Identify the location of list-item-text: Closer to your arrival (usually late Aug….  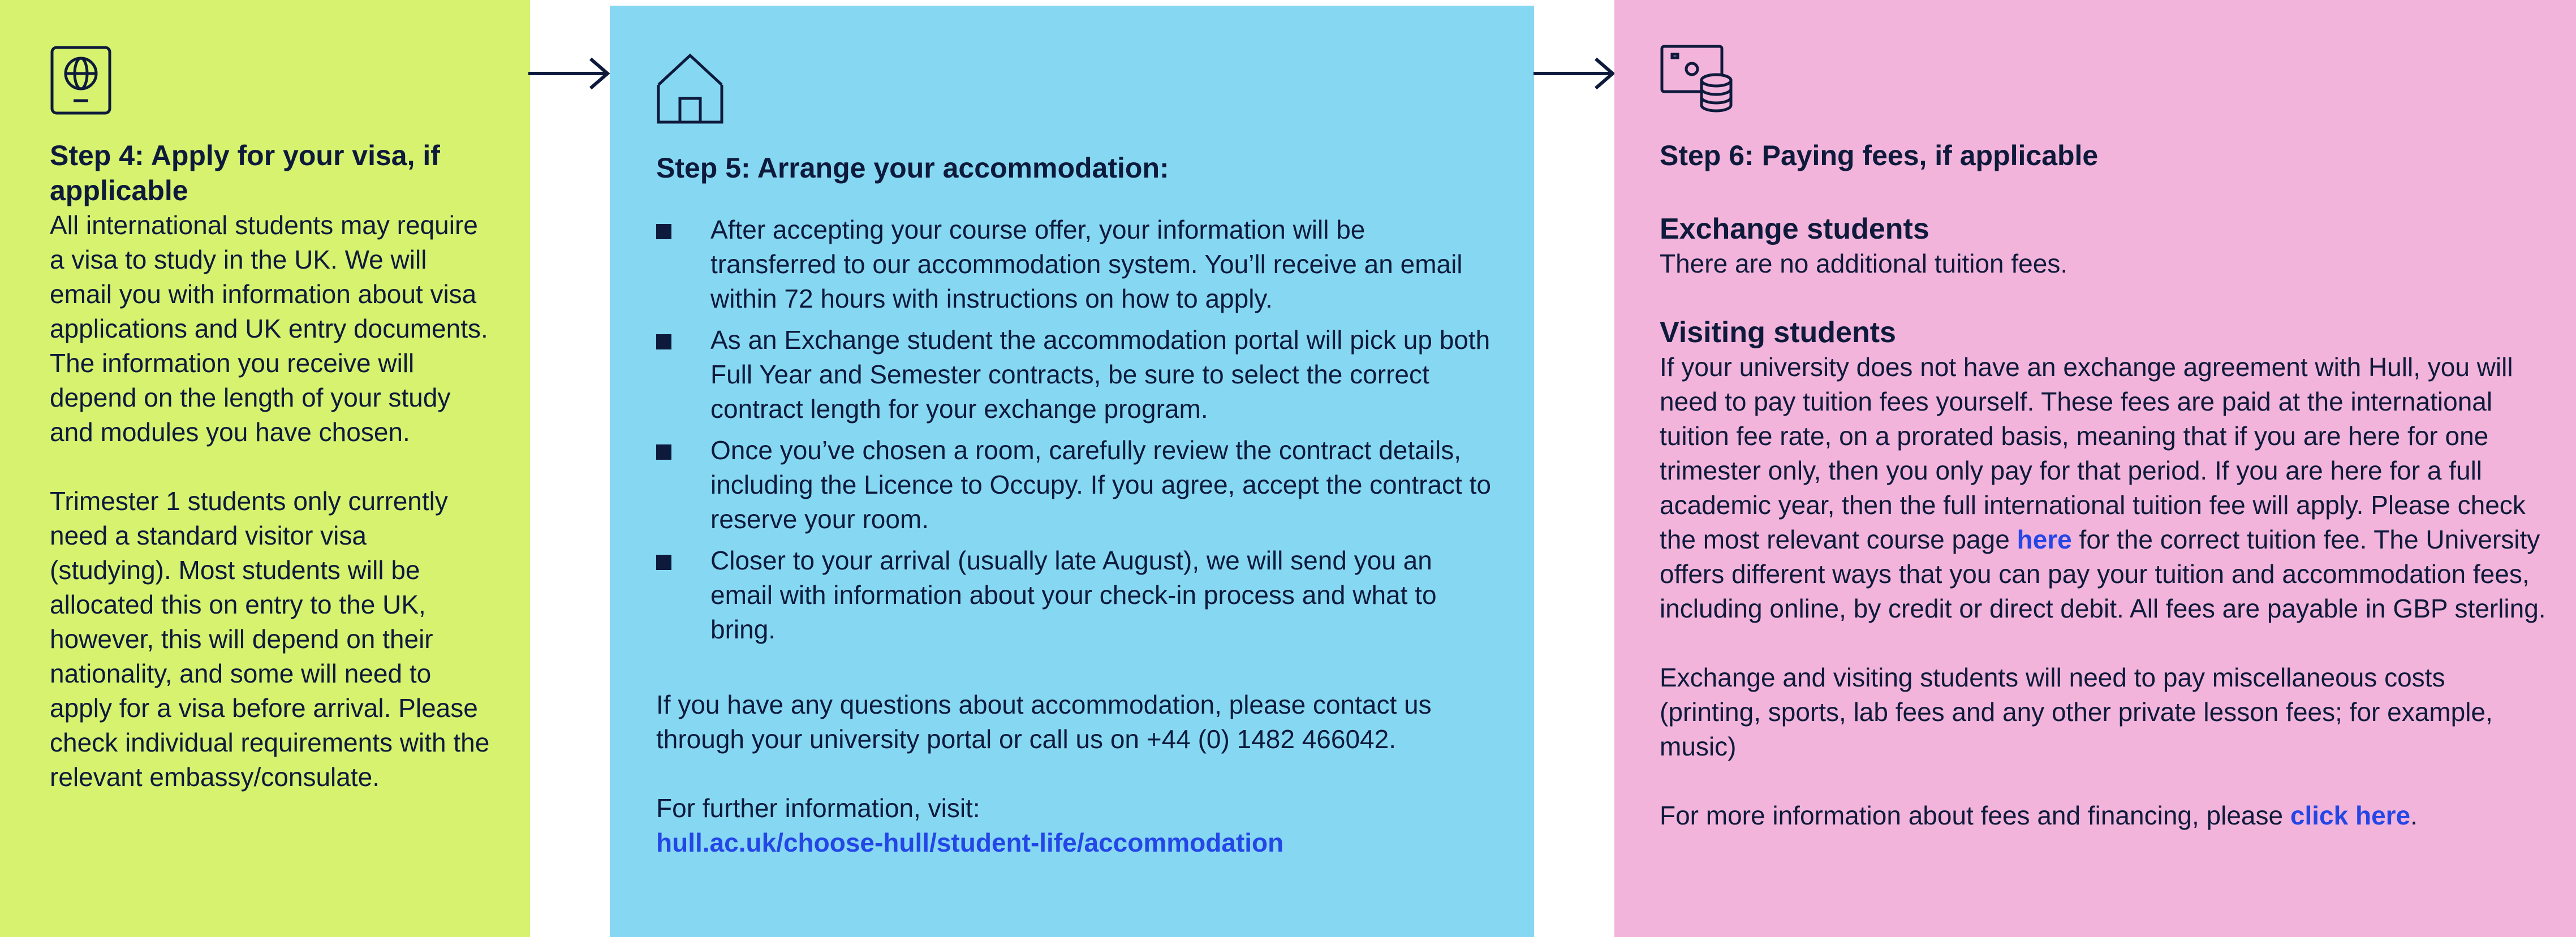
(1073, 595).